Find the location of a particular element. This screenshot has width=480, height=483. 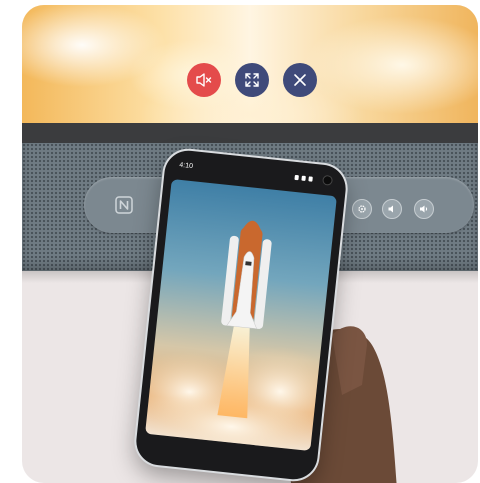

close-icon is located at coordinates (300, 80).